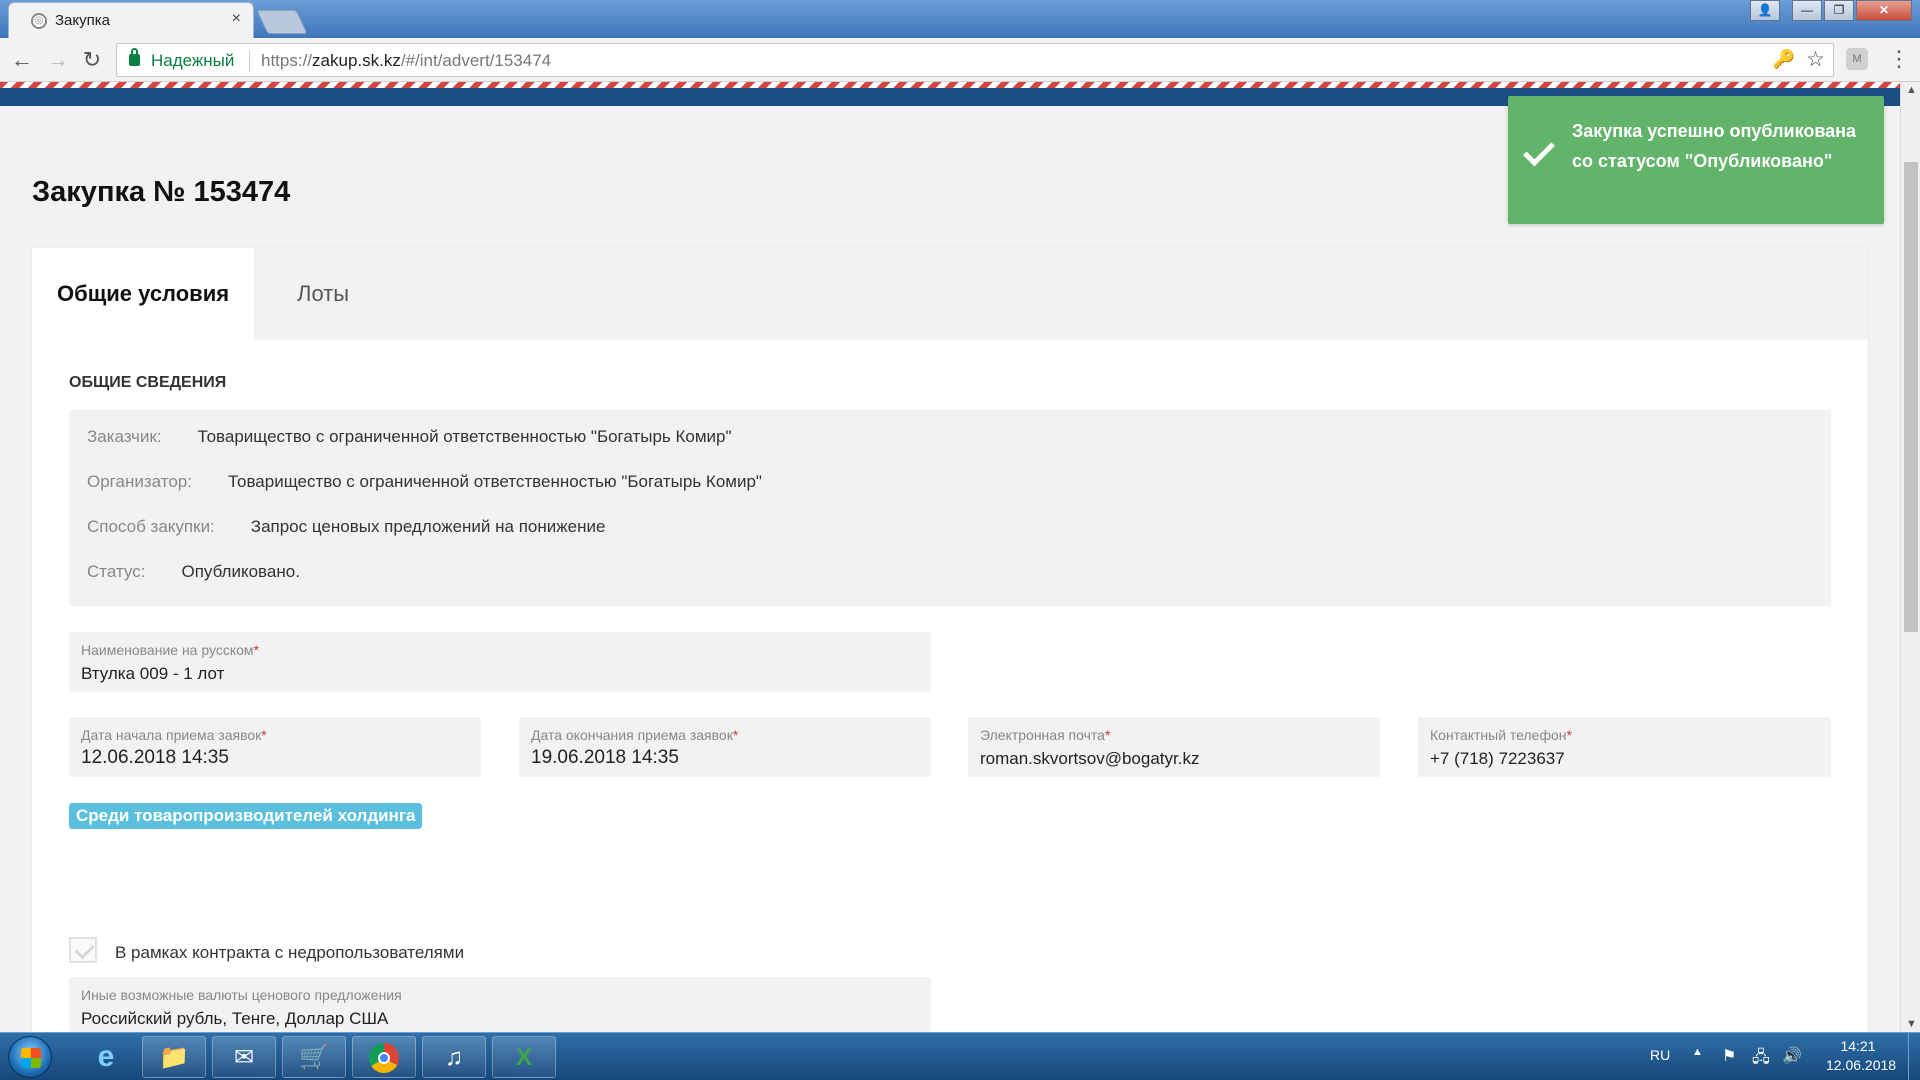  I want to click on reload-icon: ↻, so click(92, 60).